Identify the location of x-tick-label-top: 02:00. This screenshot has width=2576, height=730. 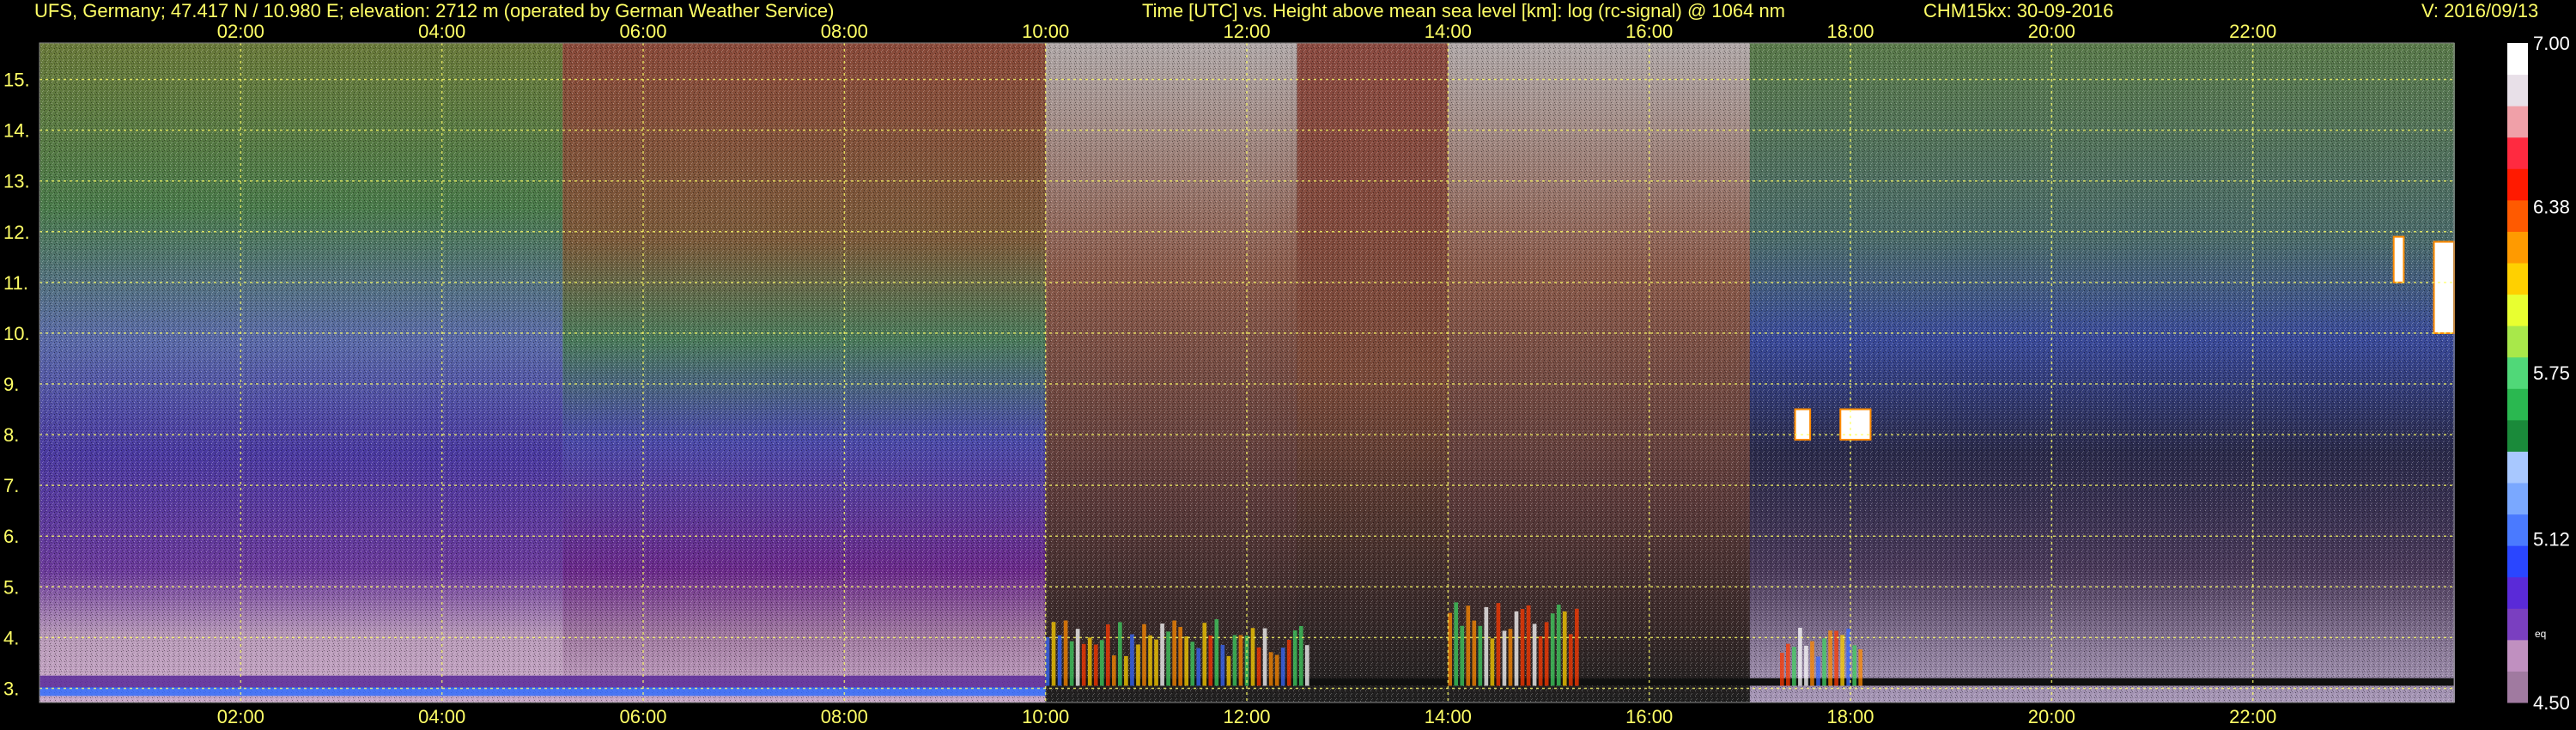
(240, 31).